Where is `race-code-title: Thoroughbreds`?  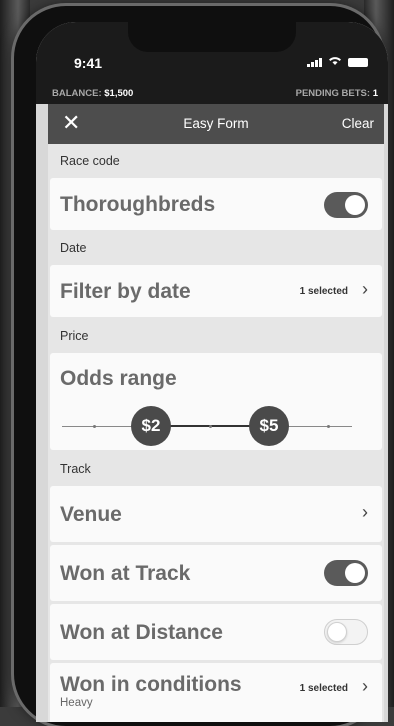 race-code-title: Thoroughbreds is located at coordinates (138, 204).